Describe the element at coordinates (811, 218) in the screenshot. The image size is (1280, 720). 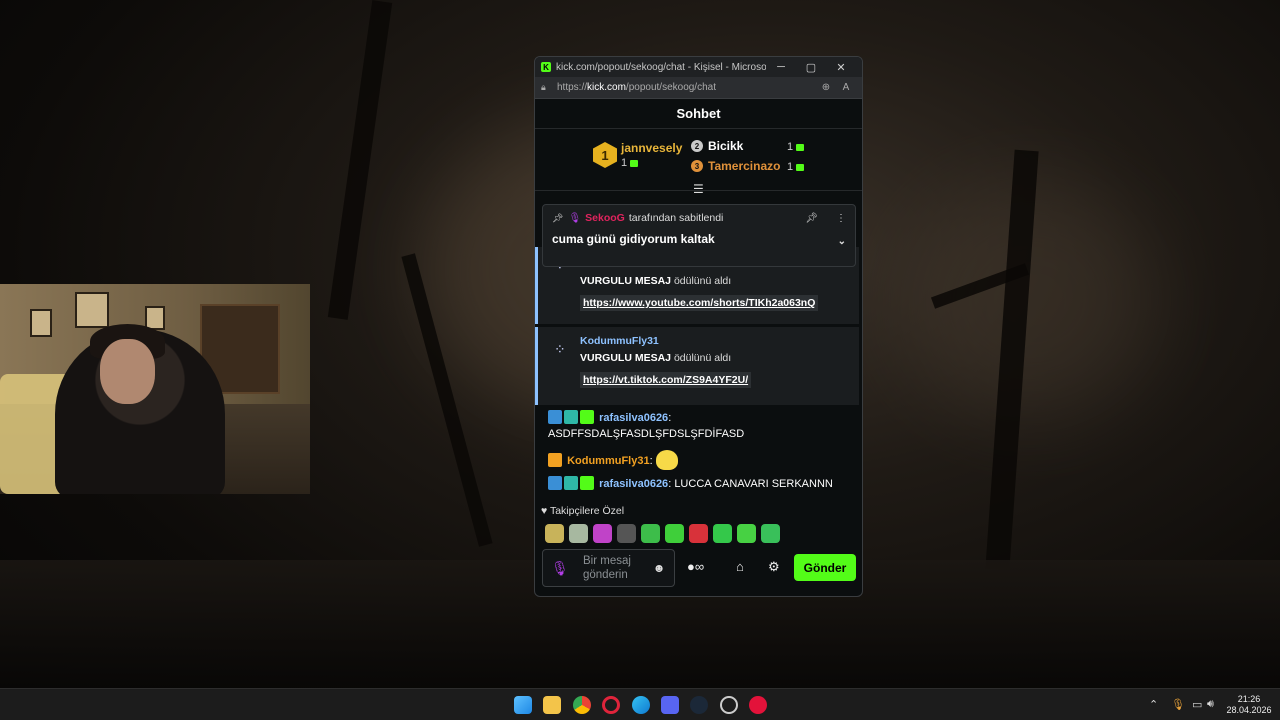
I see `unpin-icon: 📌︎` at that location.